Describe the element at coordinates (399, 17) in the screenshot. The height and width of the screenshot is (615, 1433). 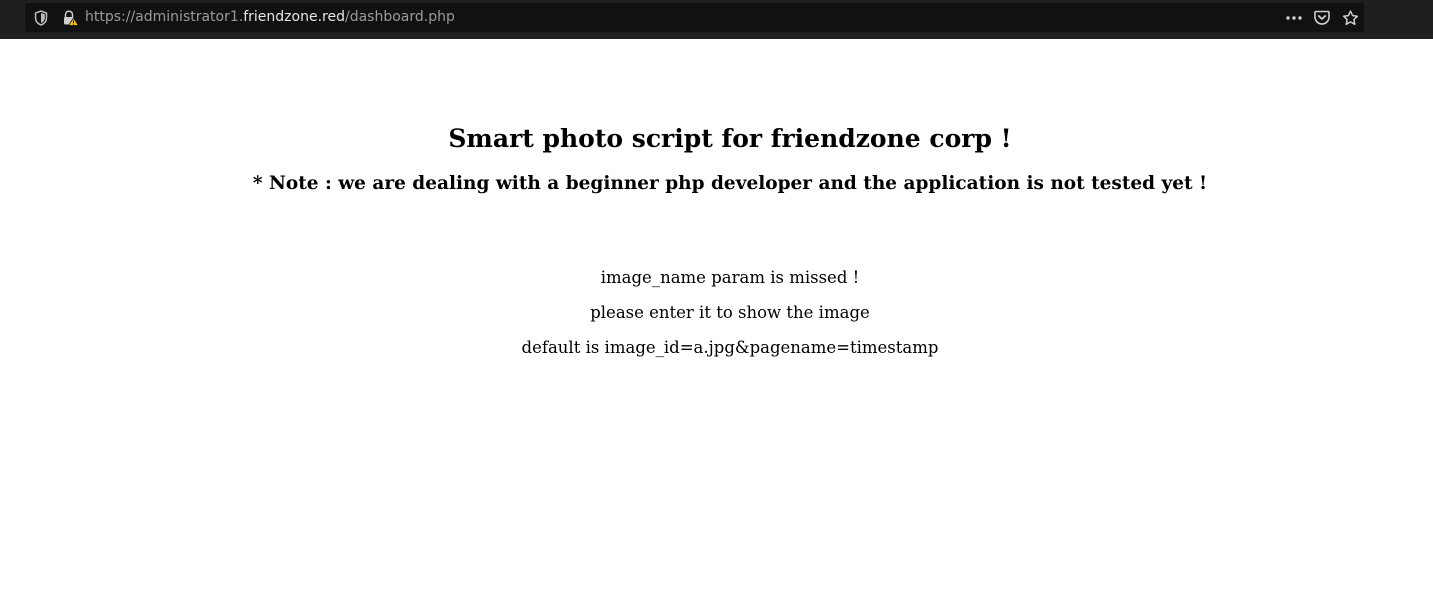
I see `url-path: /dashboard.php` at that location.